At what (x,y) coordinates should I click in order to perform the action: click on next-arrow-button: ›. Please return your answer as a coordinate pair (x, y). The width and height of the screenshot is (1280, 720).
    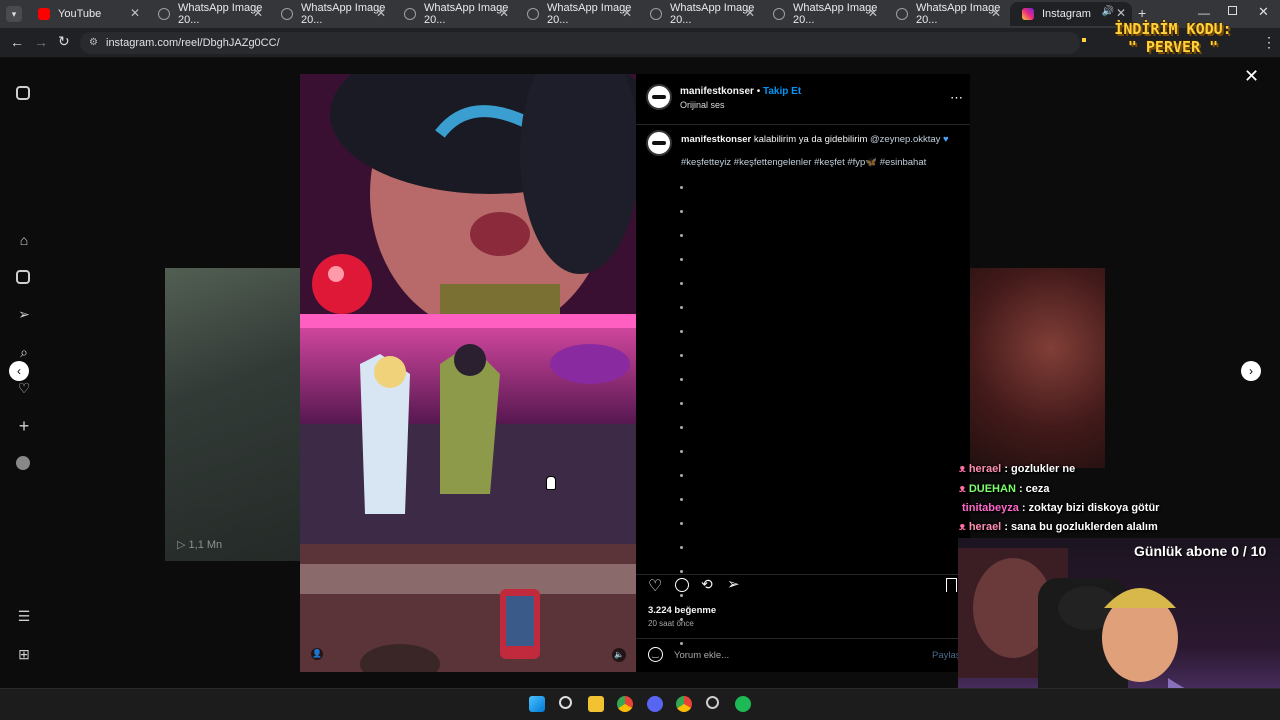
    Looking at the image, I should click on (1251, 371).